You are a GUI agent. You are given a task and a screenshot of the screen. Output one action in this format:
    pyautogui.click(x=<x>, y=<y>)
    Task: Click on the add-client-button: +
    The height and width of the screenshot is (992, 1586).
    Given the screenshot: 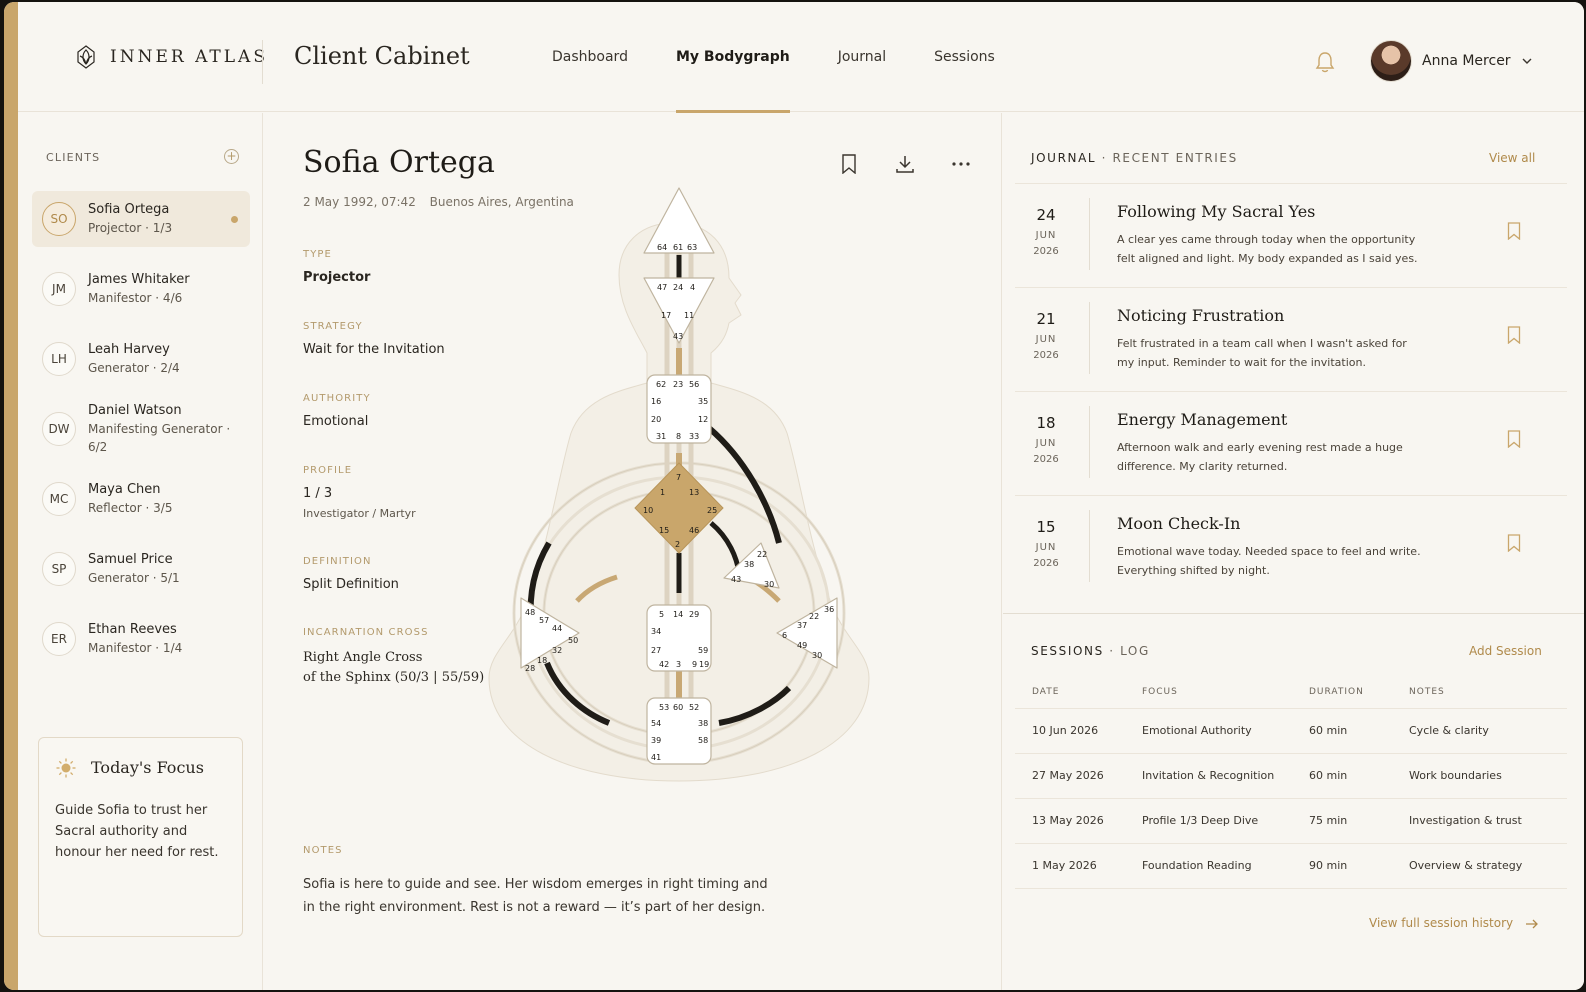 What is the action you would take?
    pyautogui.click(x=231, y=156)
    